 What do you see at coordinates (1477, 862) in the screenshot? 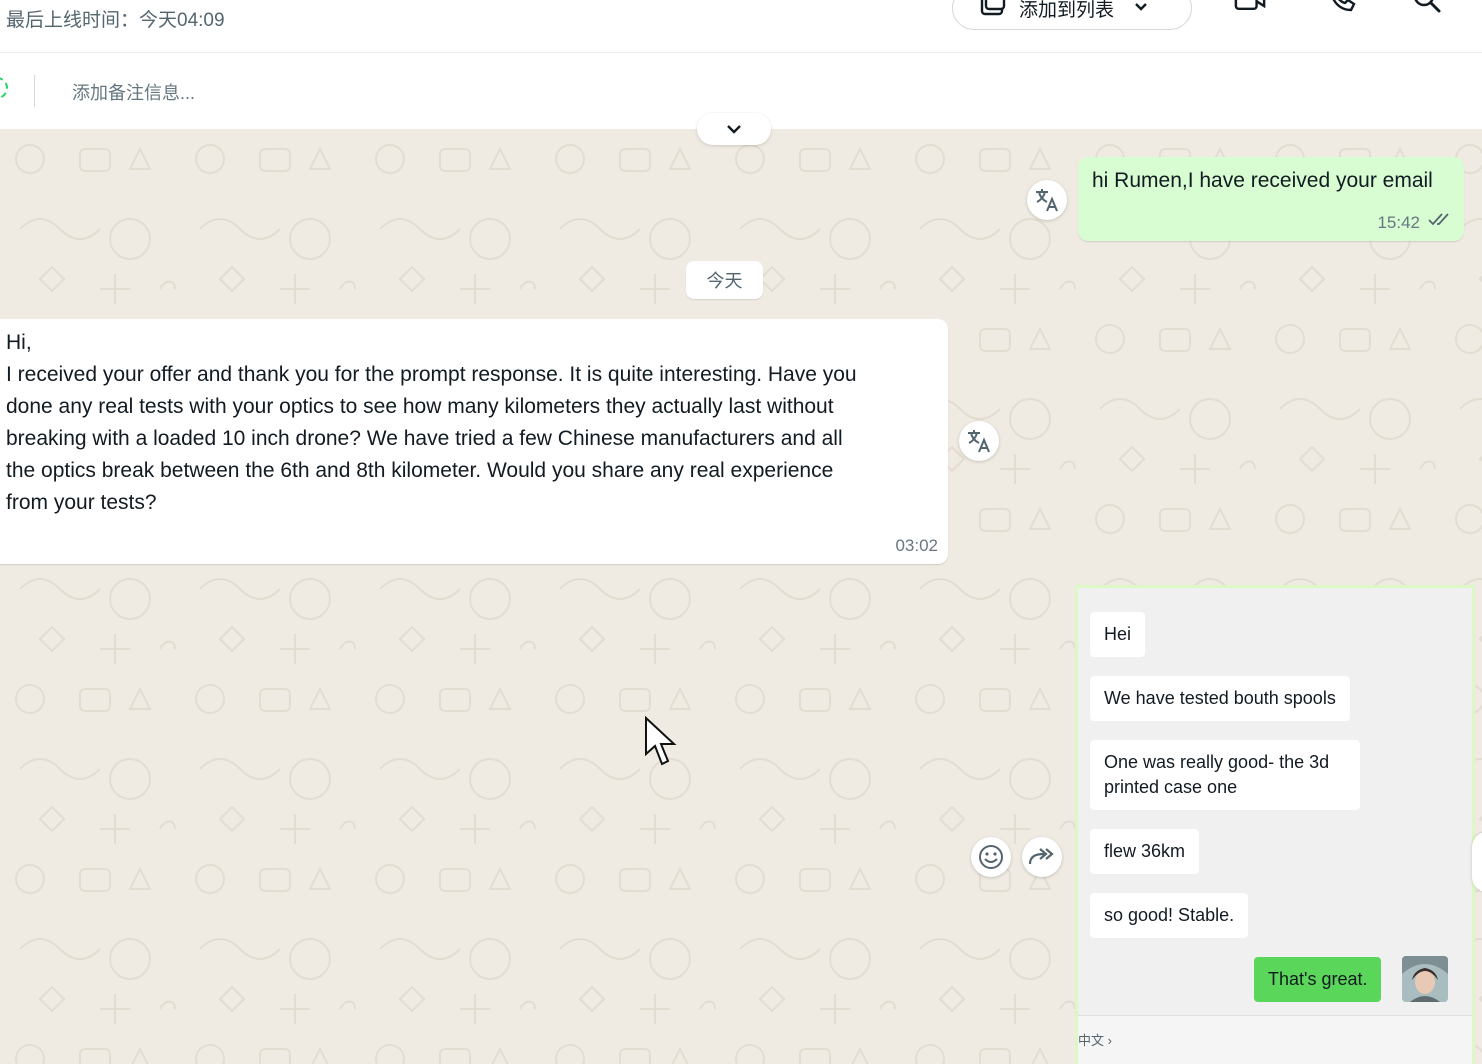
I see `side-panel-toggle` at bounding box center [1477, 862].